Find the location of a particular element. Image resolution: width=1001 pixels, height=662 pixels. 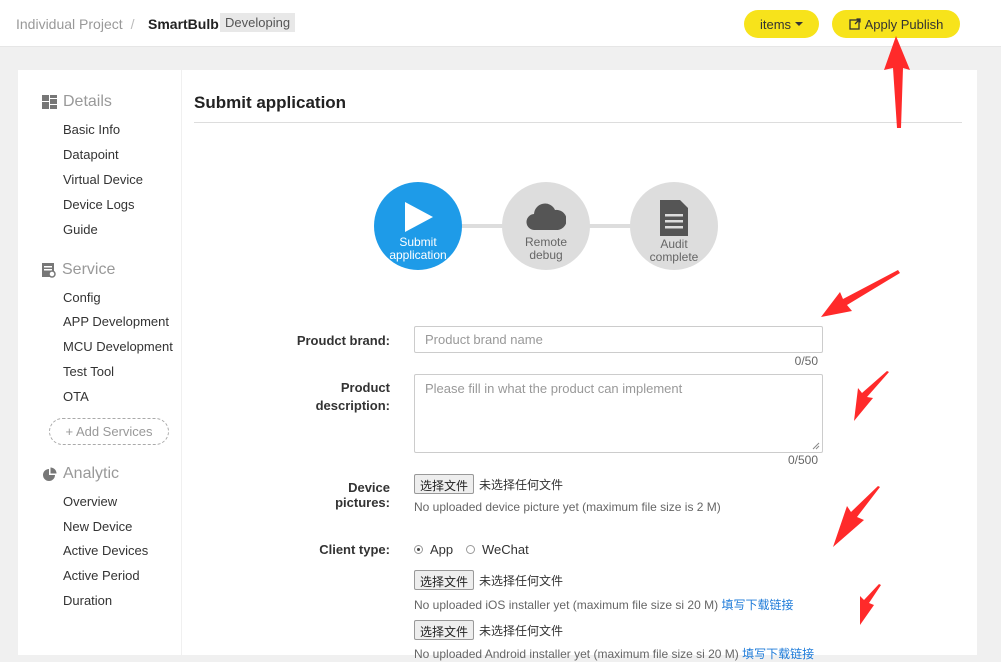

external-link-icon is located at coordinates (854, 24).